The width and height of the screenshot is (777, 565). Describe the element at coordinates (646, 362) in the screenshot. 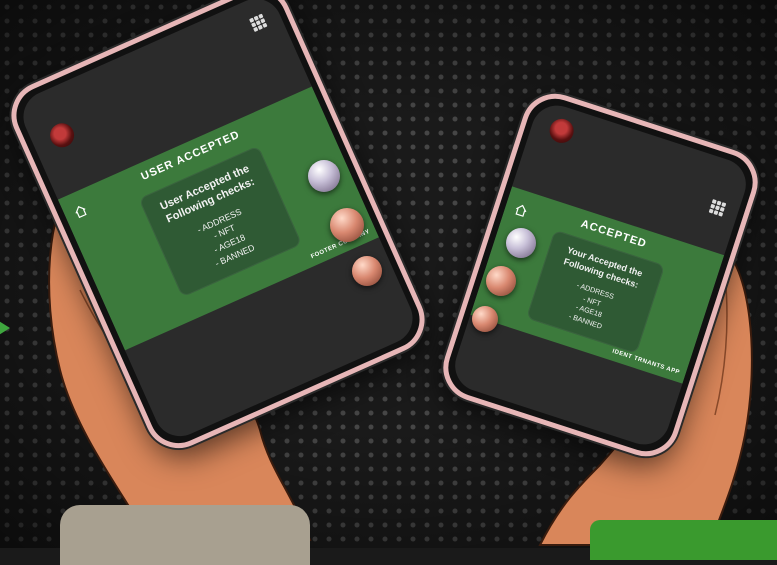

I see `footer-text: IDENT TRNANTS APP` at that location.